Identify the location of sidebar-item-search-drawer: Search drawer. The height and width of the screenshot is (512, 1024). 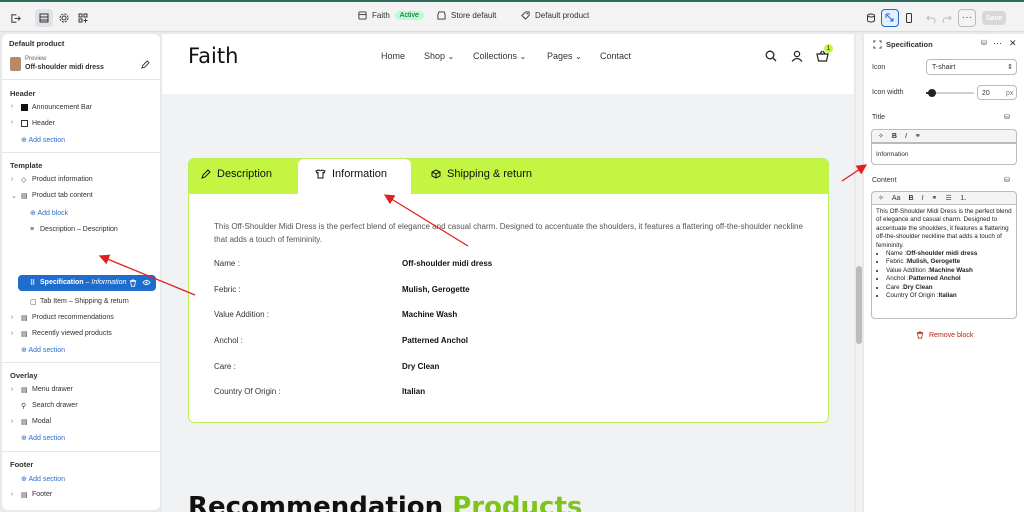
(55, 405).